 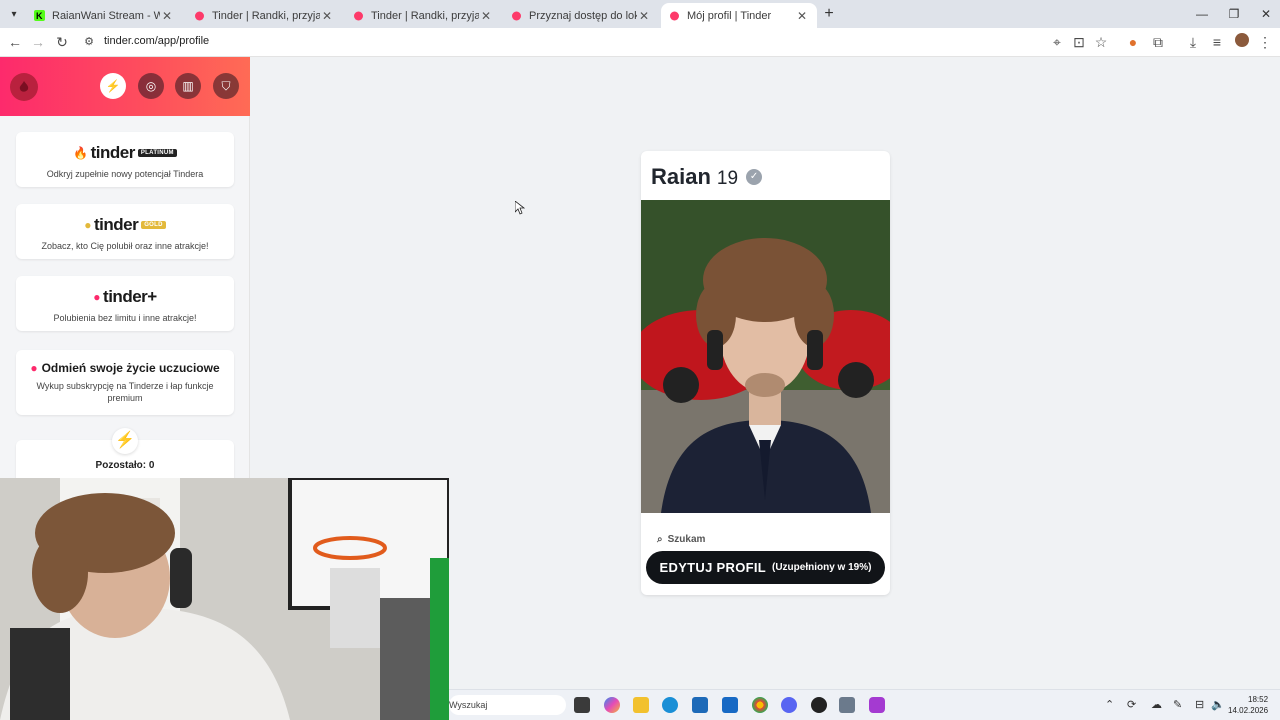 What do you see at coordinates (729, 15) in the screenshot?
I see `tab-title: Mój profil | Tinder` at bounding box center [729, 15].